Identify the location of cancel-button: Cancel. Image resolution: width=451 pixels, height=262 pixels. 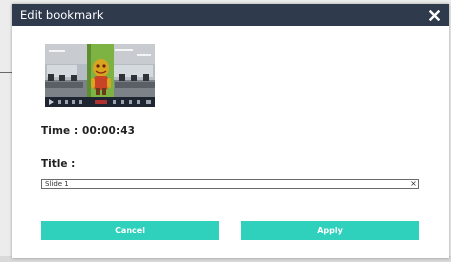
(130, 230).